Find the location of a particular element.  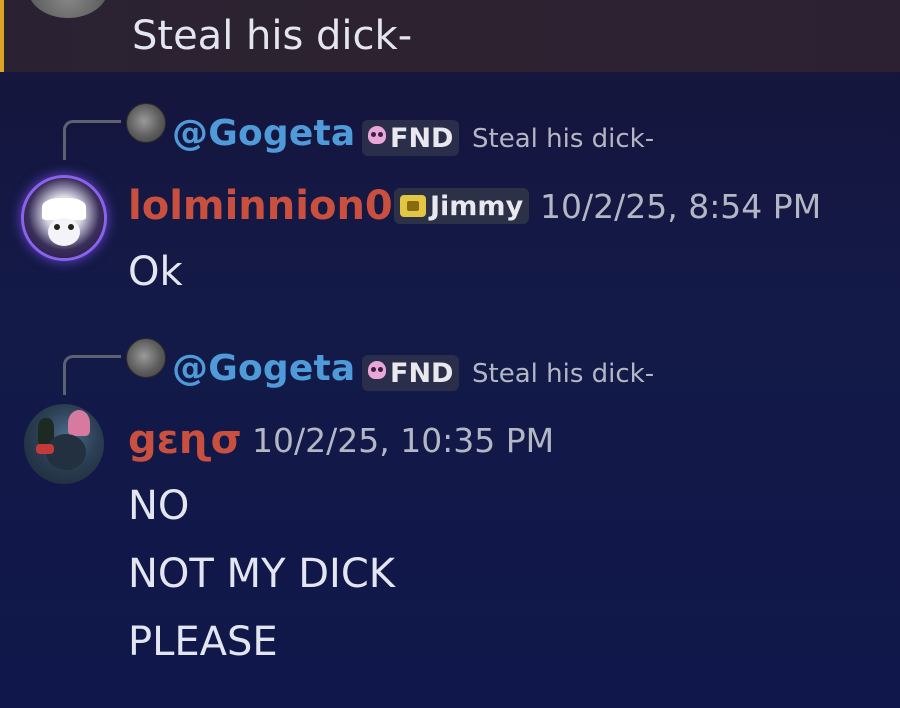

username: gɛɳσ is located at coordinates (185, 440).